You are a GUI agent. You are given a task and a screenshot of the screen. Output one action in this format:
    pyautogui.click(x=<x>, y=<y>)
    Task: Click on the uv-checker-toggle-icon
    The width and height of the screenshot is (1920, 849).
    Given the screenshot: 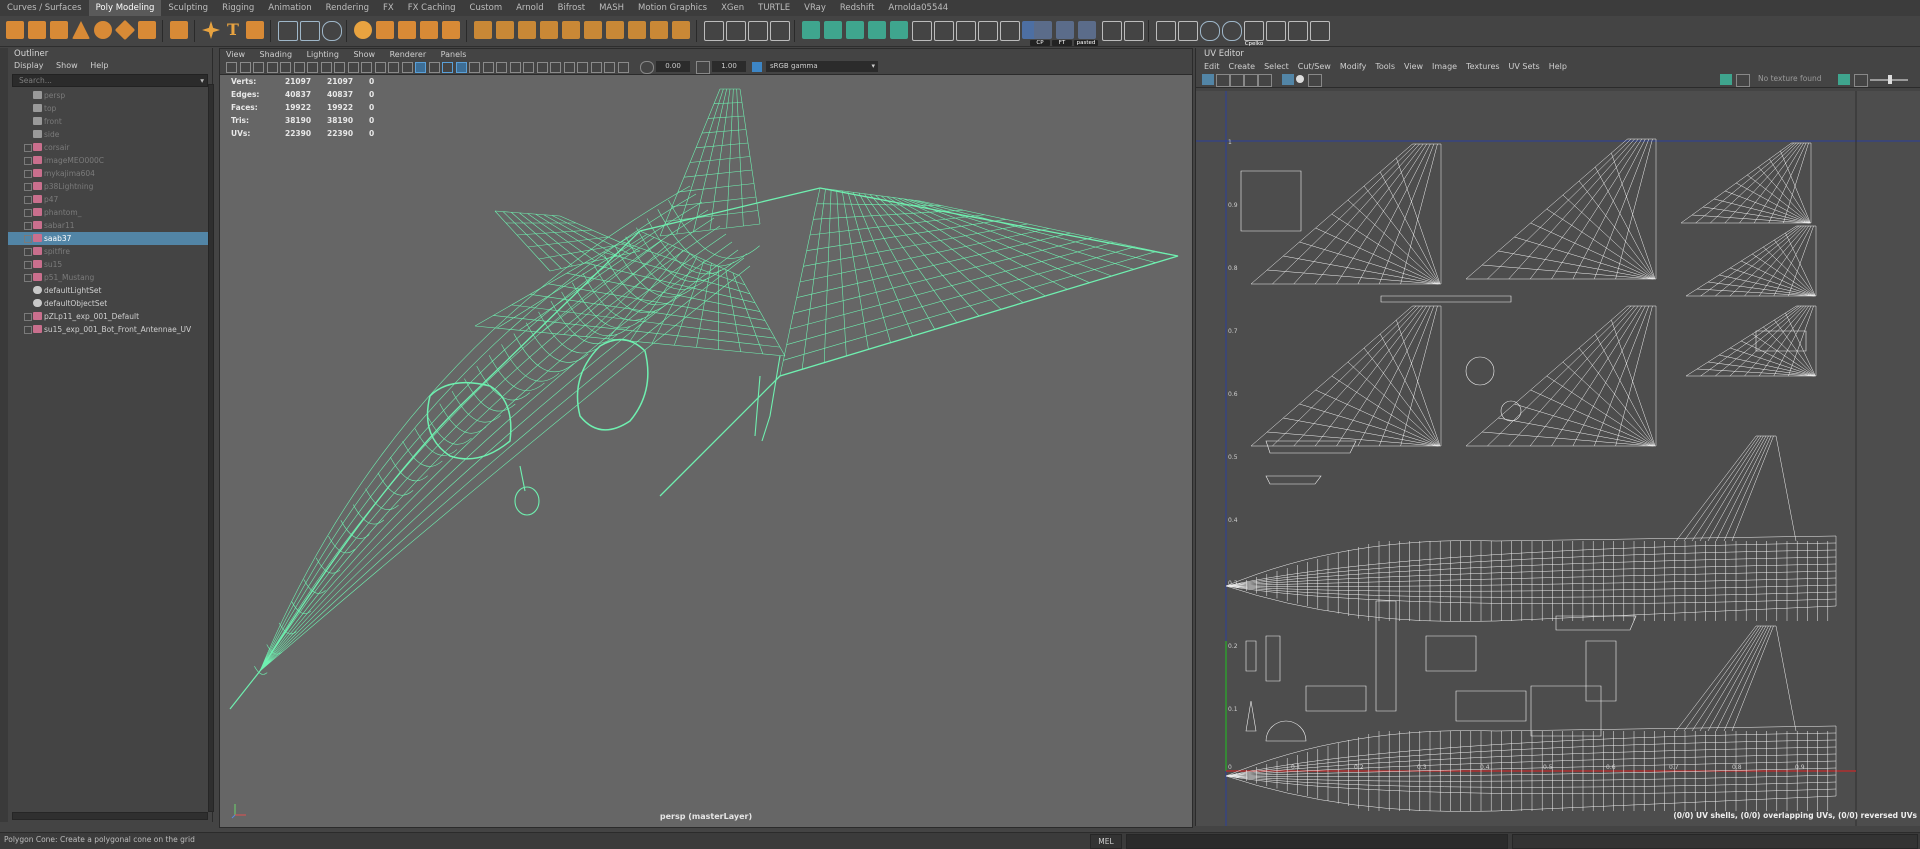 What is the action you would take?
    pyautogui.click(x=1743, y=80)
    